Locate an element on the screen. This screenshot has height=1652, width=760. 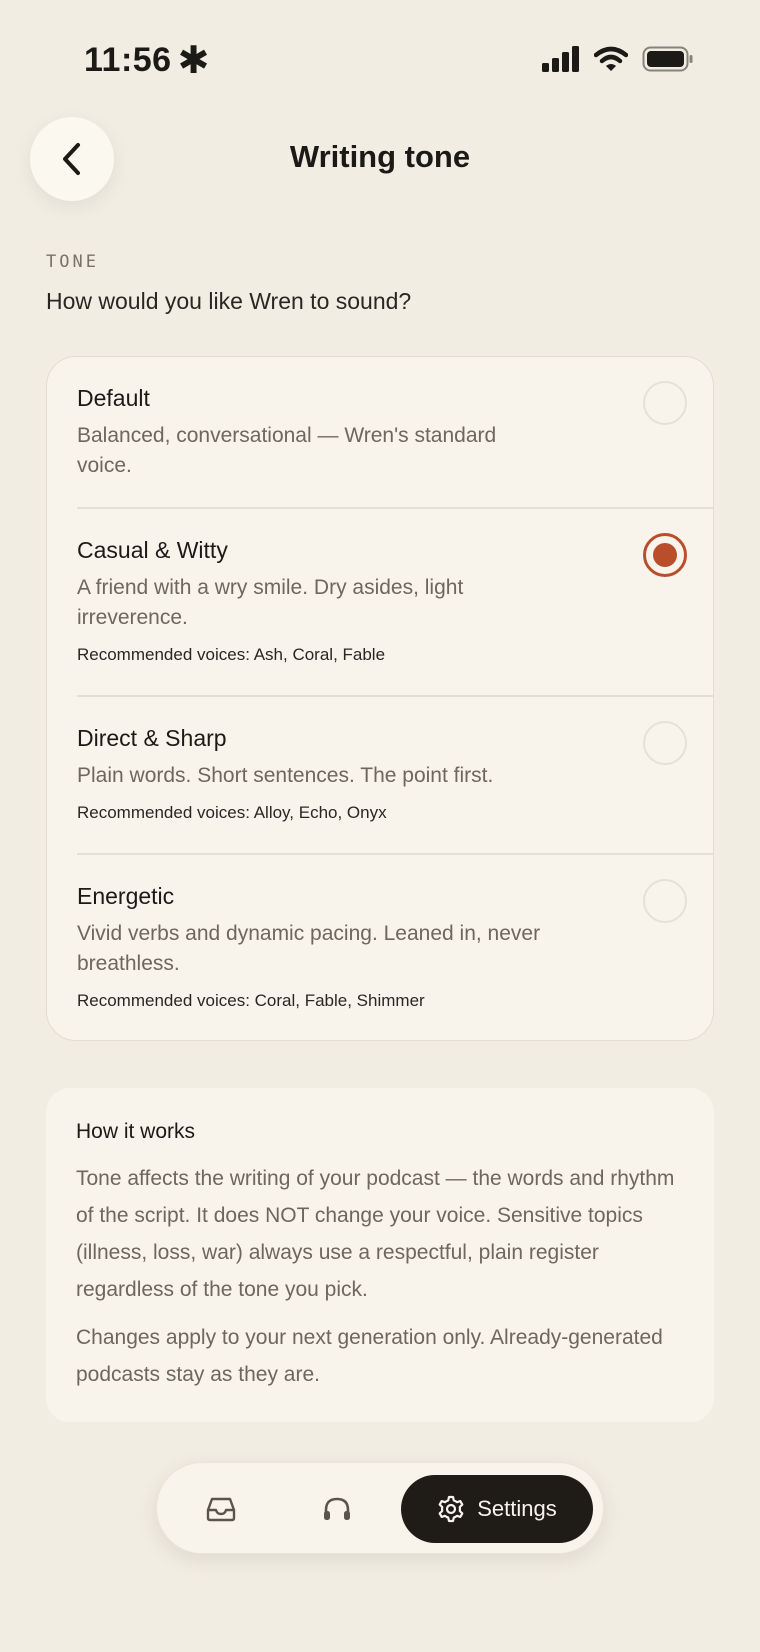
section-label: TONE is located at coordinates (72, 262).